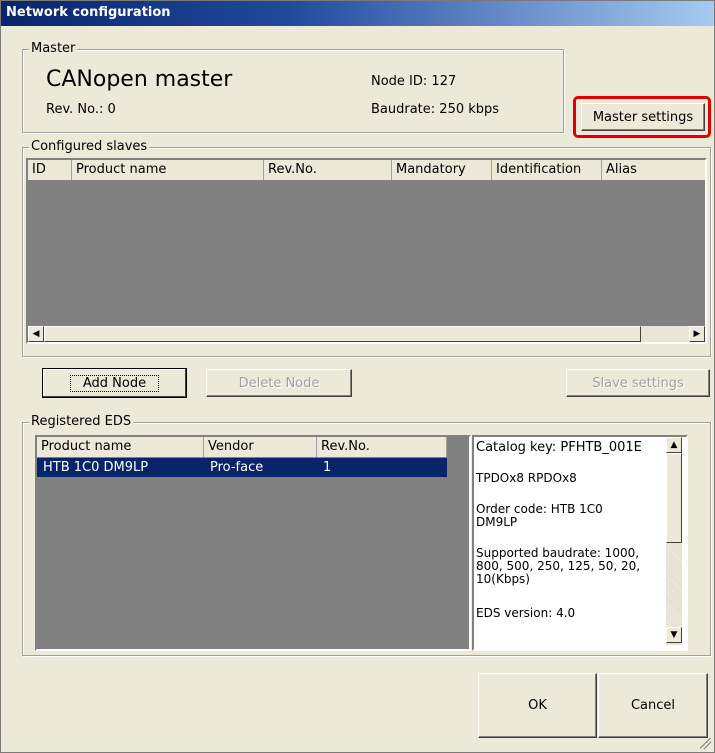 This screenshot has height=753, width=715. What do you see at coordinates (526, 478) in the screenshot?
I see `eds-pdo: TPDOx8 RPDOx8` at bounding box center [526, 478].